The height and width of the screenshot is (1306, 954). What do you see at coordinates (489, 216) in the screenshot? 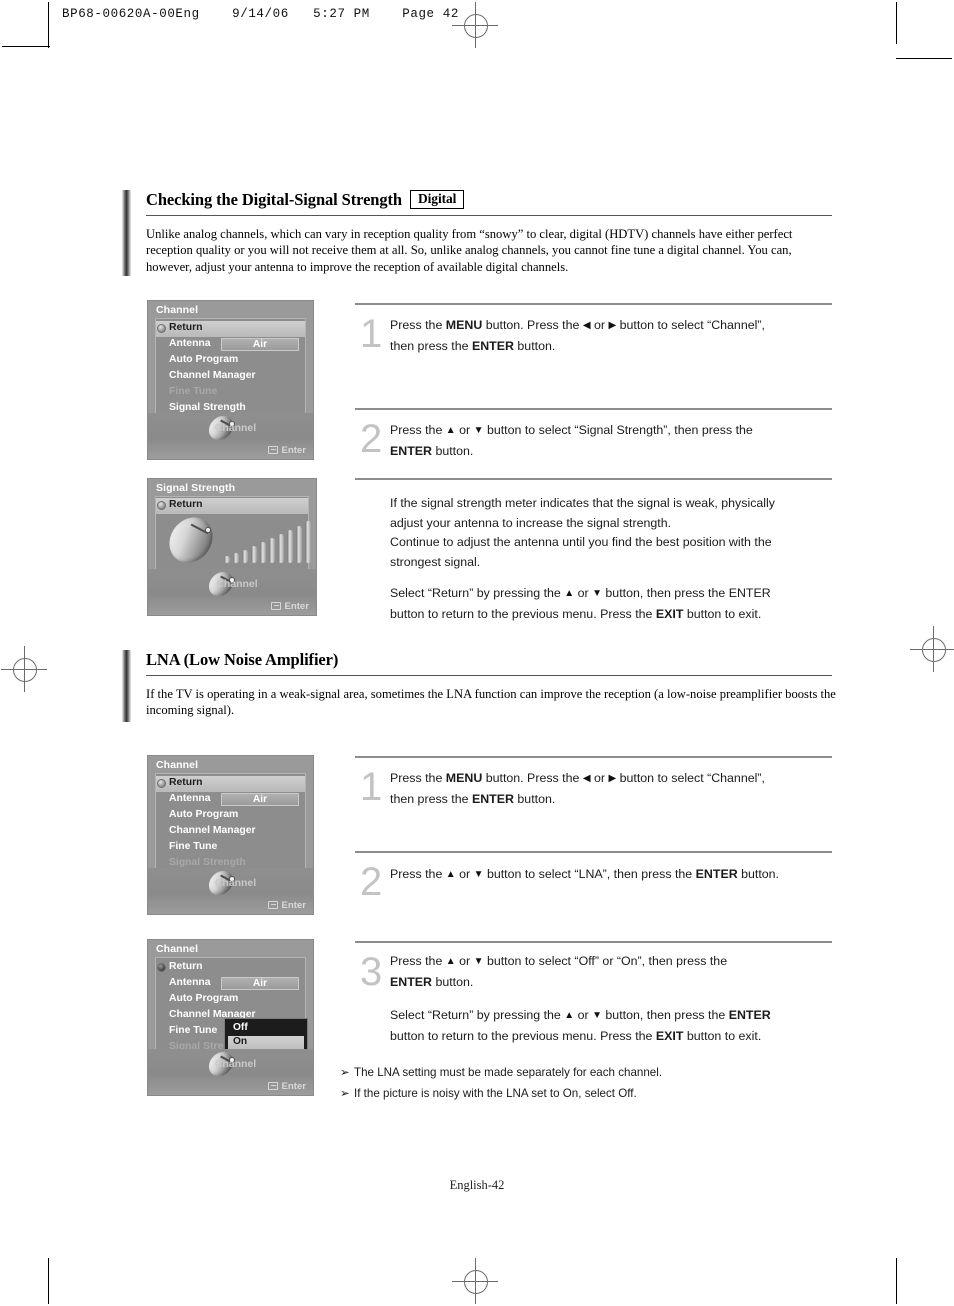
I see `section-rule` at bounding box center [489, 216].